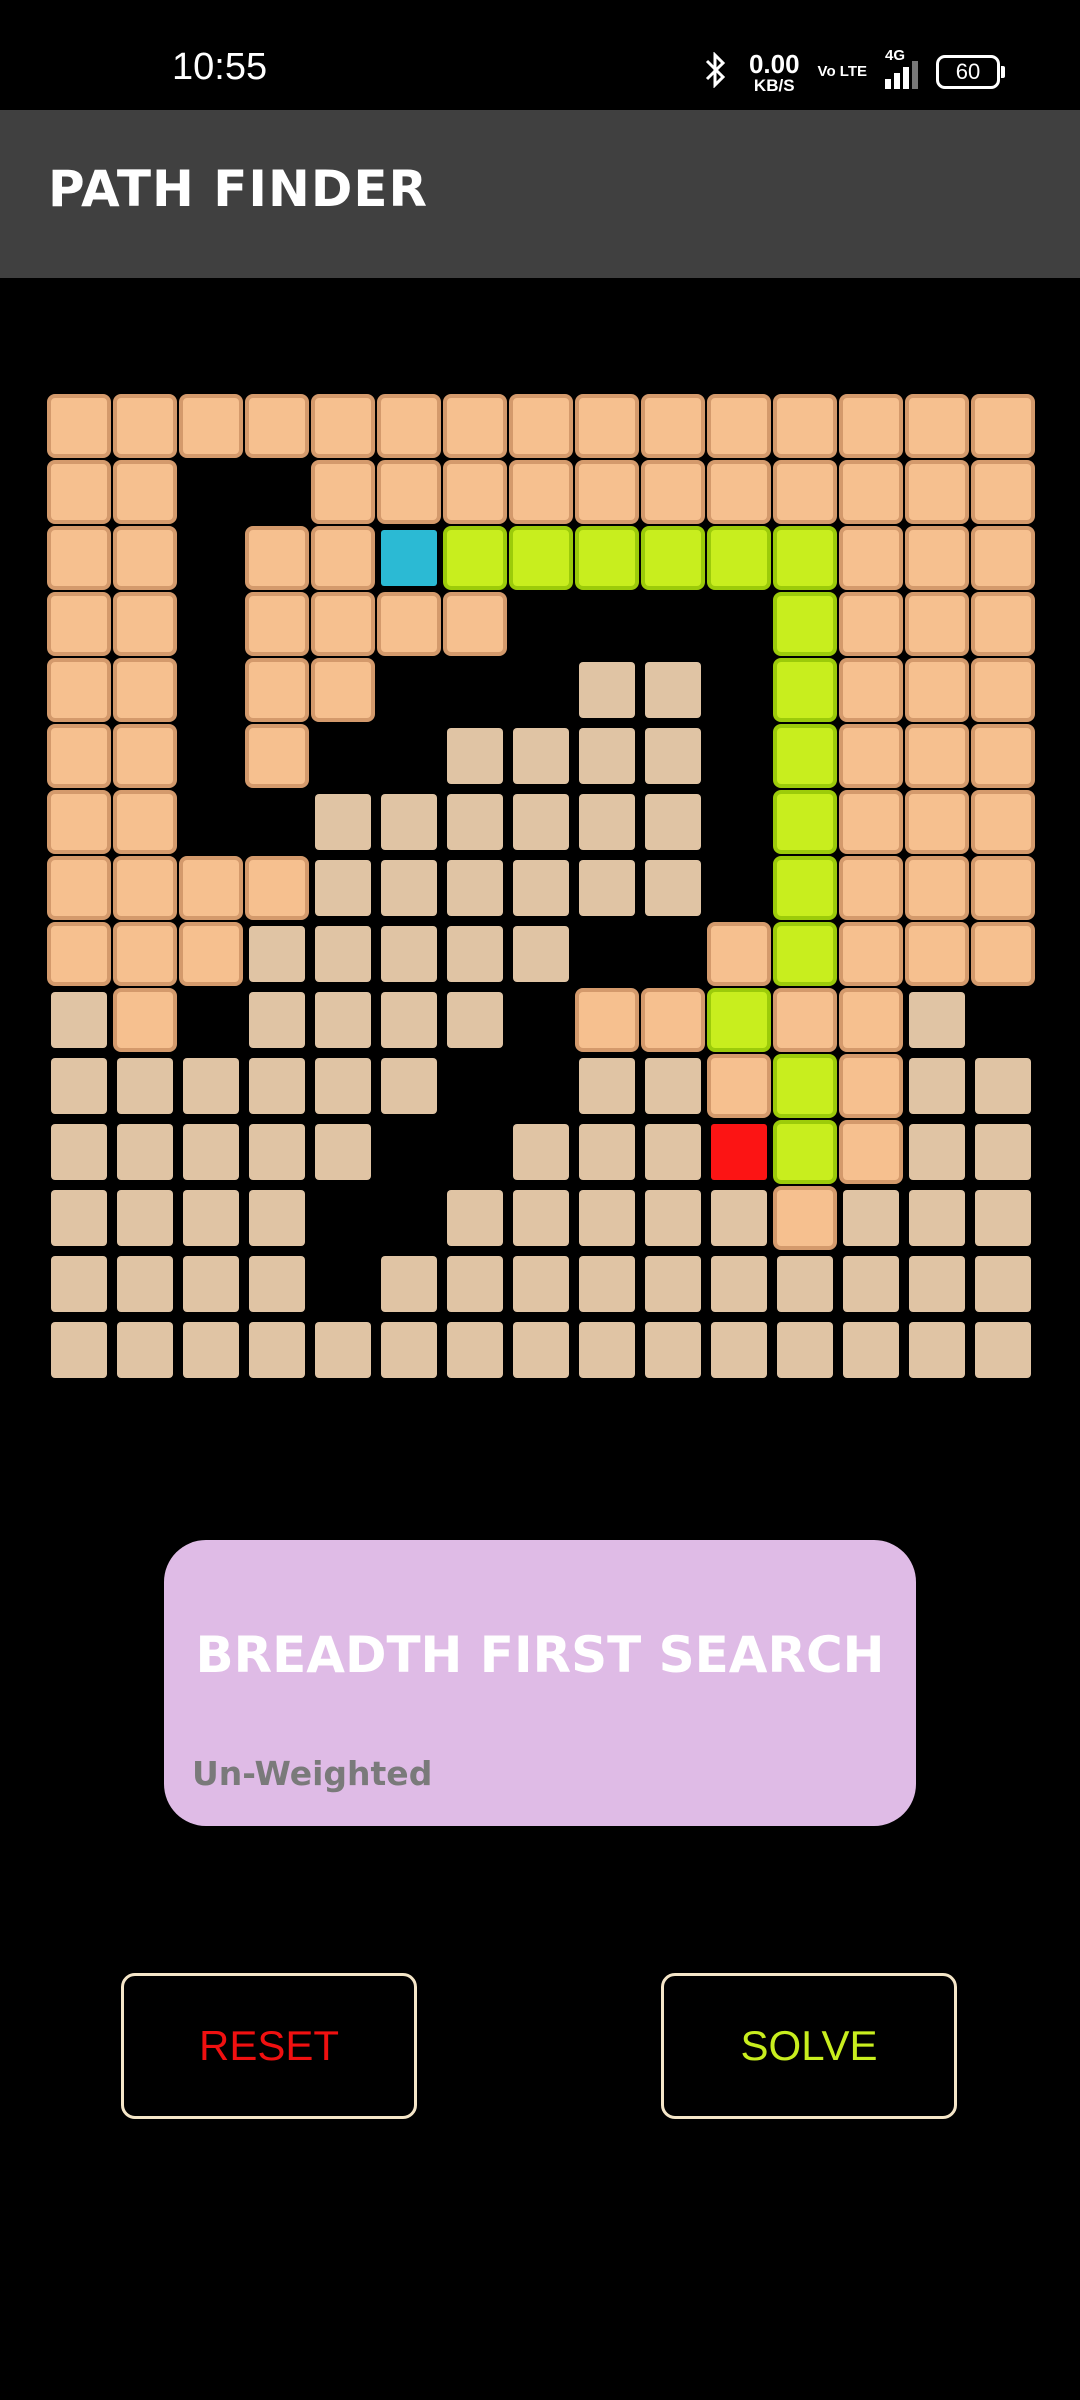 Image resolution: width=1080 pixels, height=2400 pixels. I want to click on grid-cell-end, so click(739, 1152).